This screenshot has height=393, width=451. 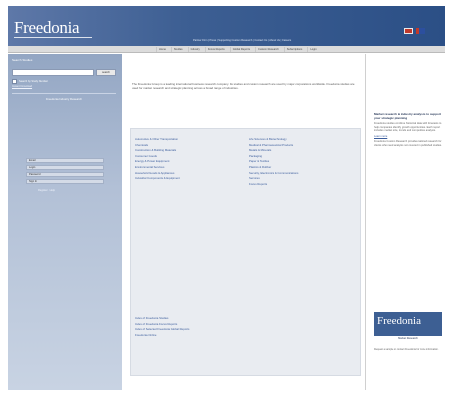 What do you see at coordinates (312, 49) in the screenshot?
I see `nav-item-login: Login` at bounding box center [312, 49].